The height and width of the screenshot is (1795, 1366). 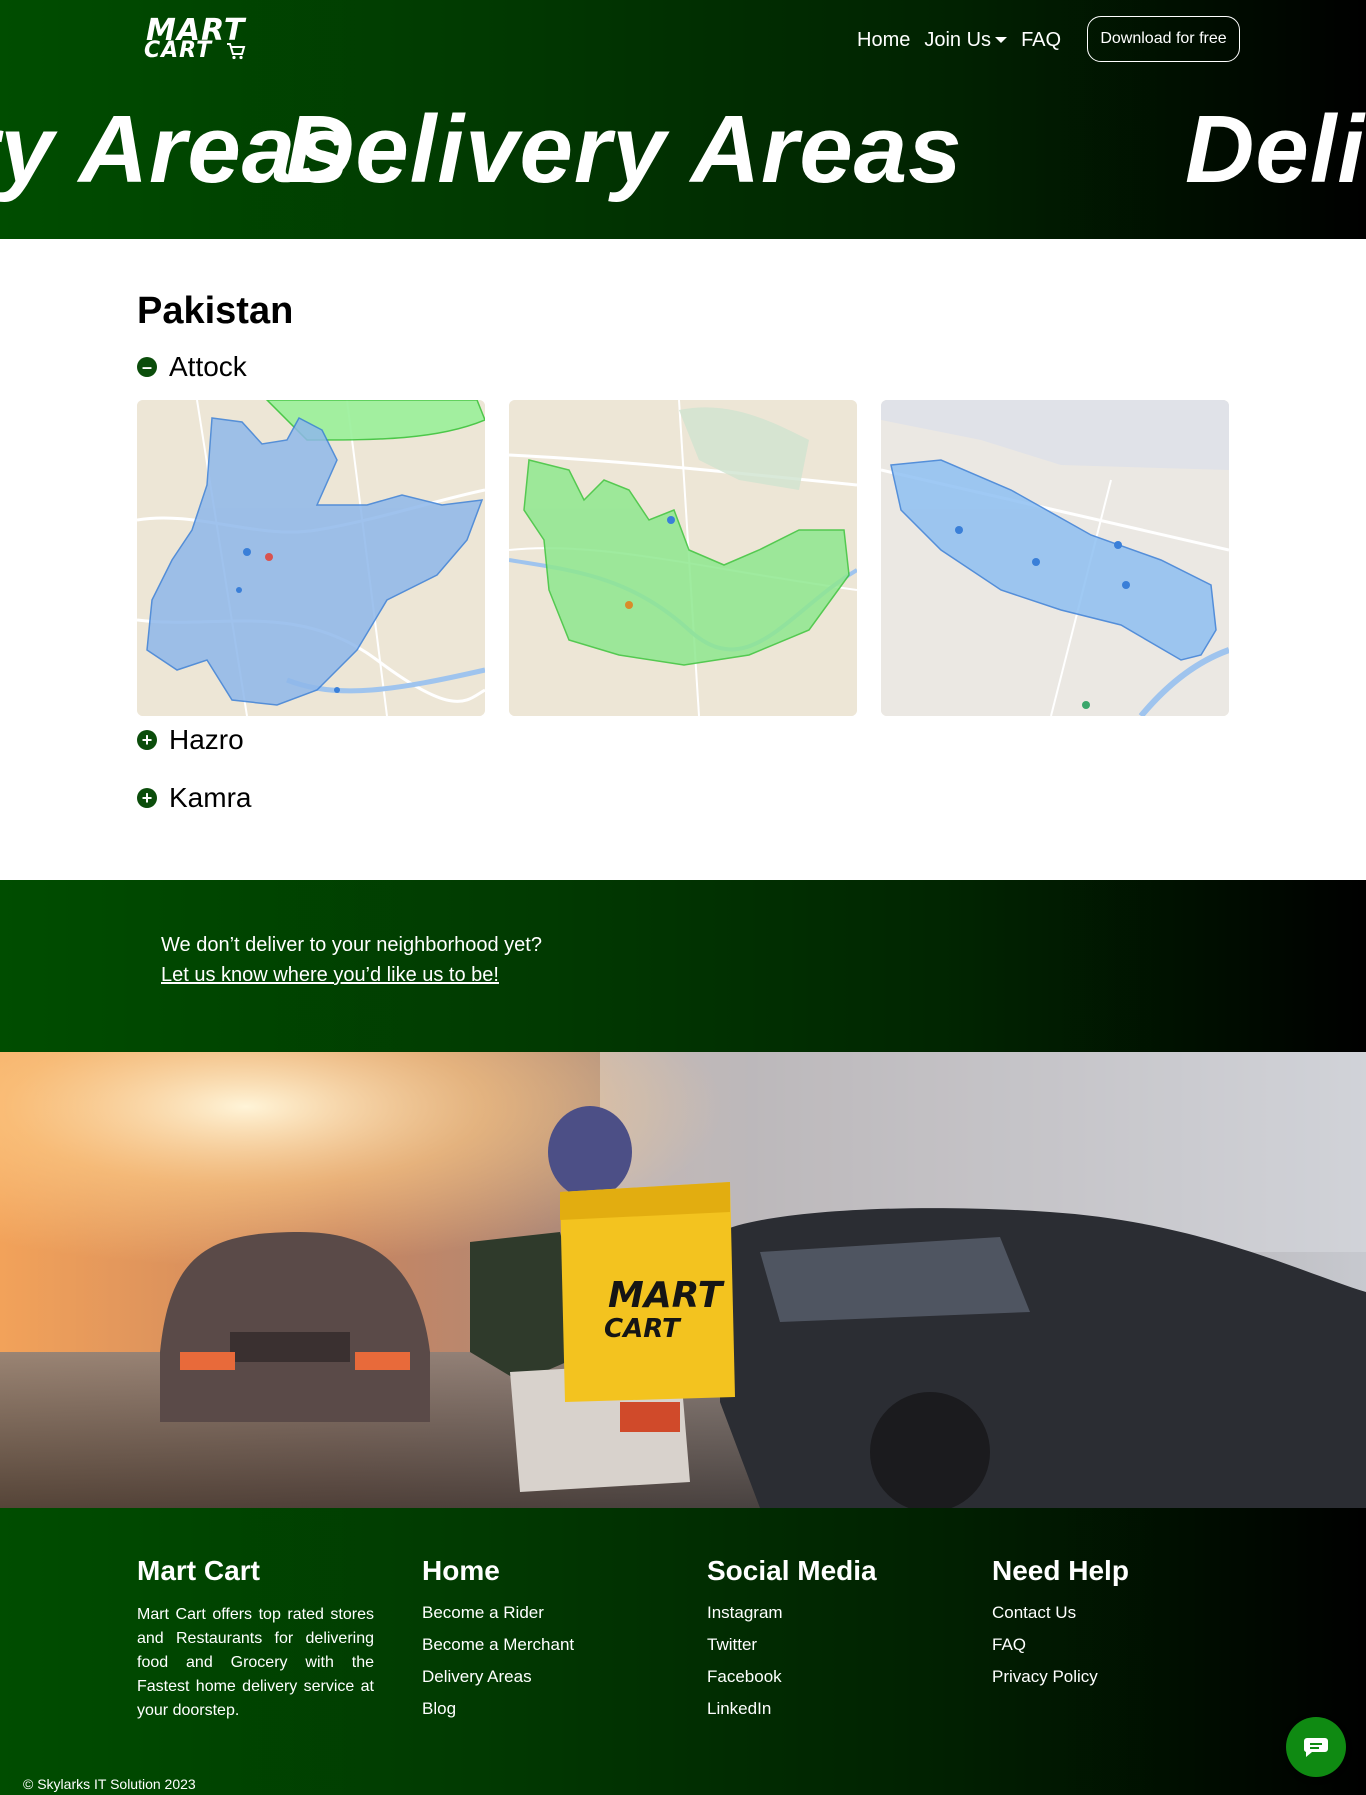 What do you see at coordinates (643, 1329) in the screenshot?
I see `svg-text: CART` at bounding box center [643, 1329].